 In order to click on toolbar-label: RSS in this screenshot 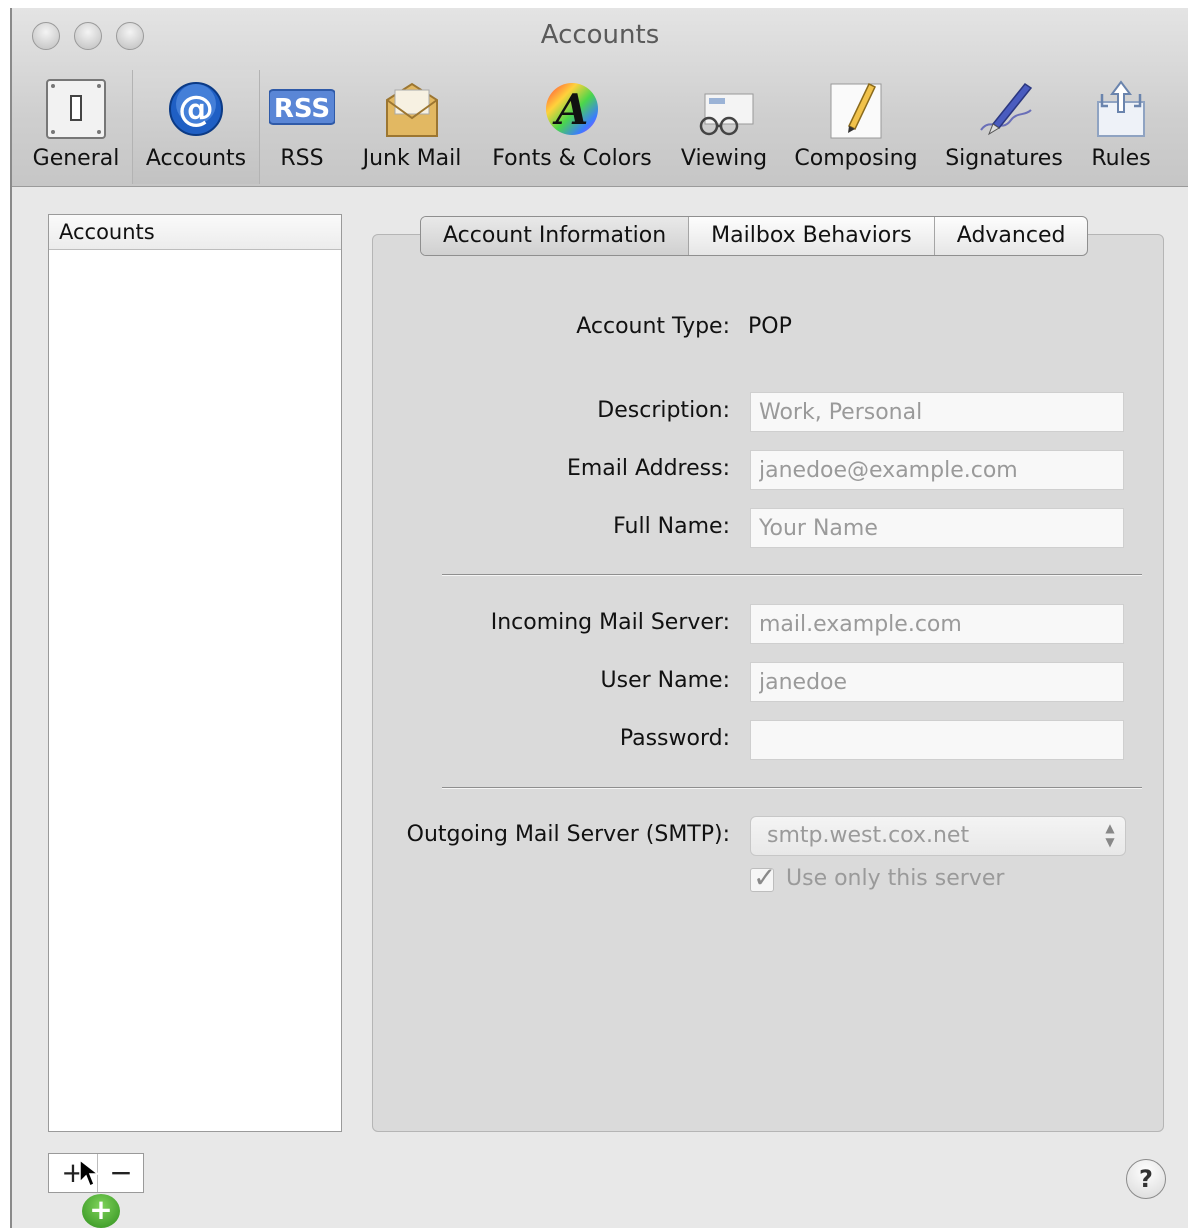, I will do `click(302, 158)`.